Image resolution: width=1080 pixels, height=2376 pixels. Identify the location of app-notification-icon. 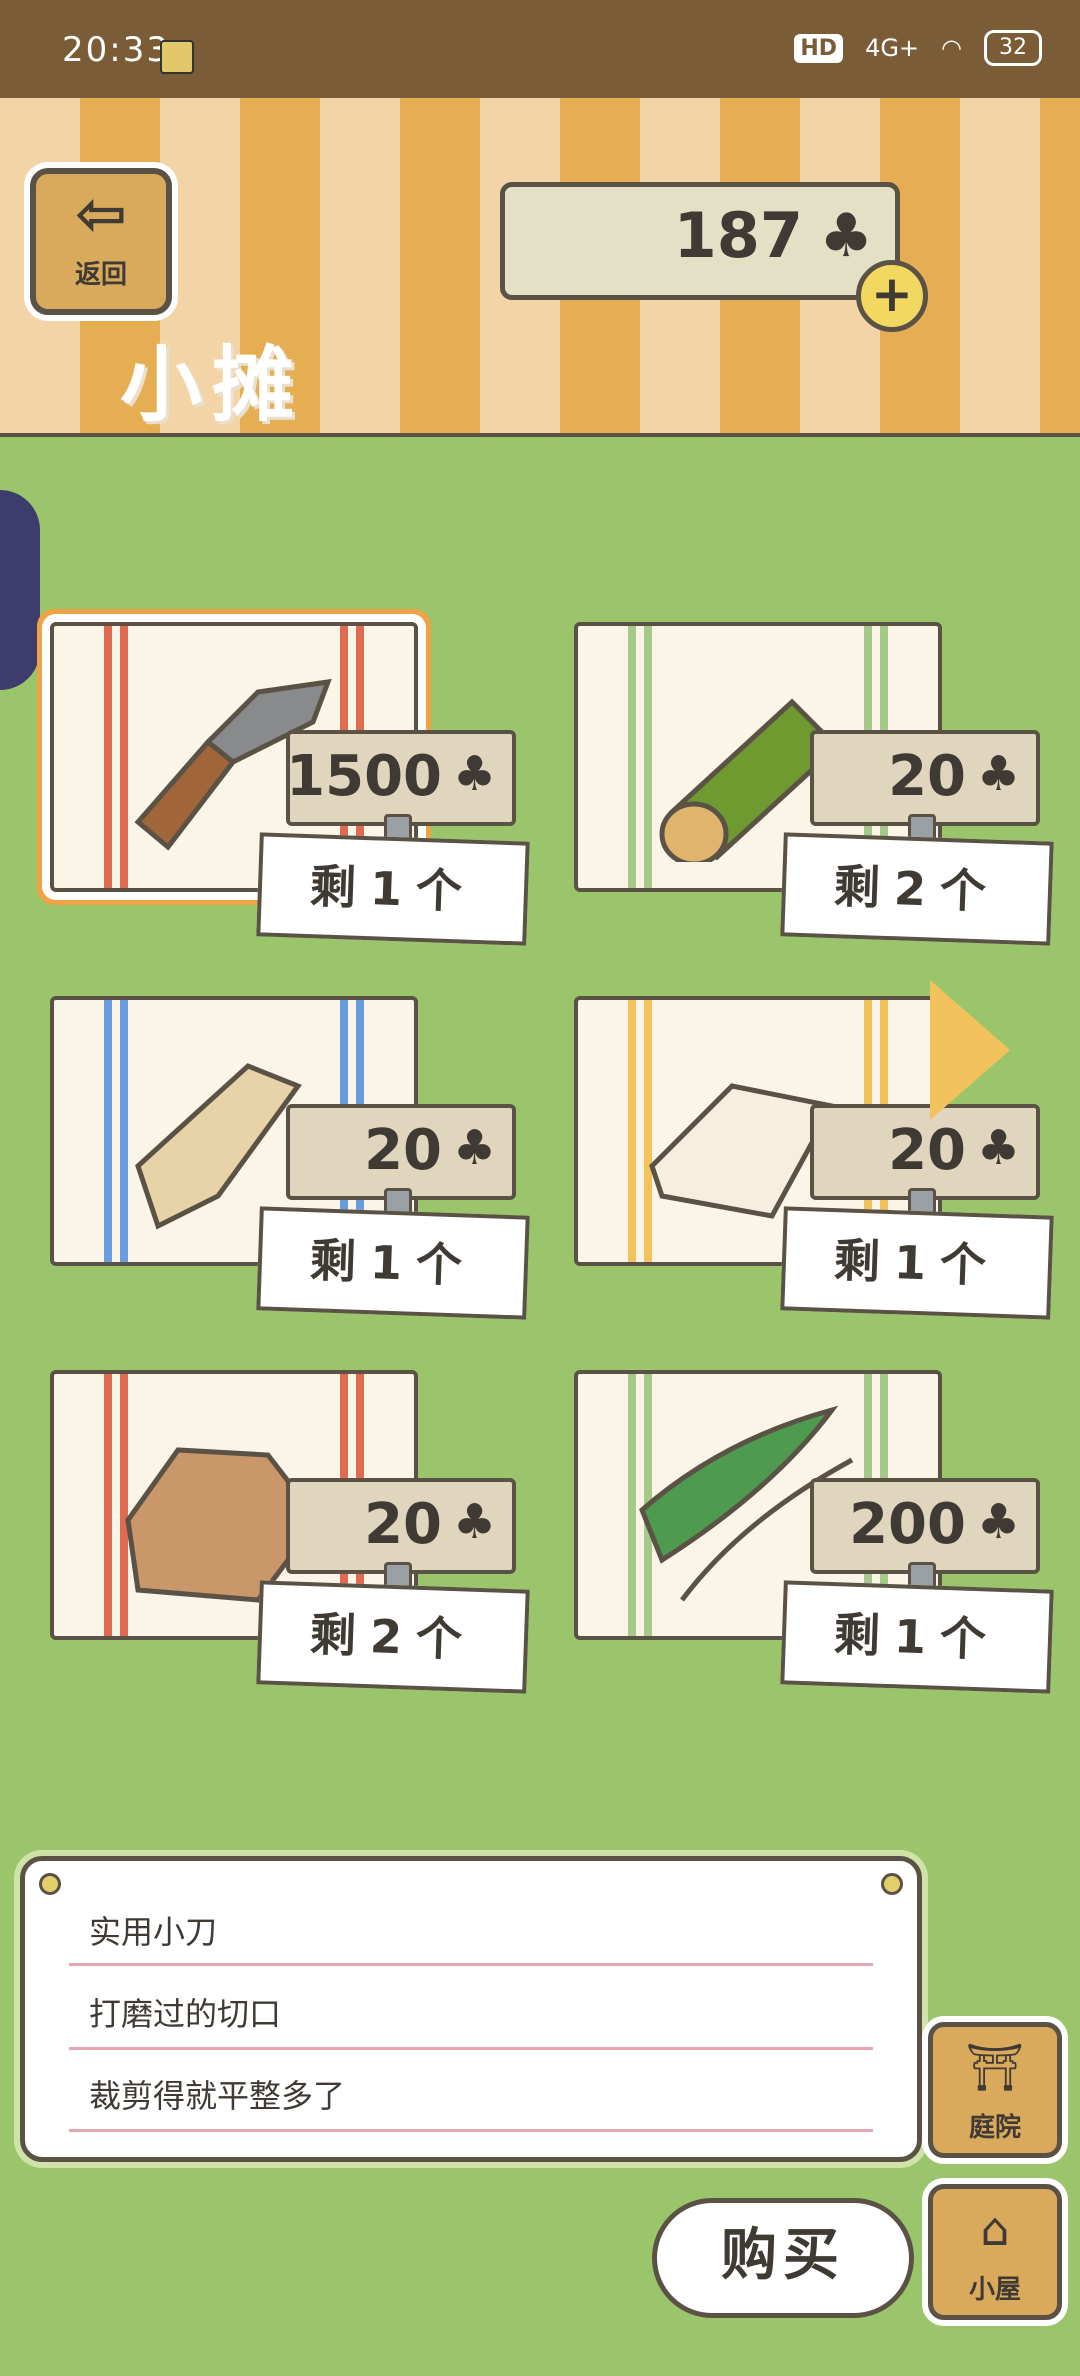
(177, 57).